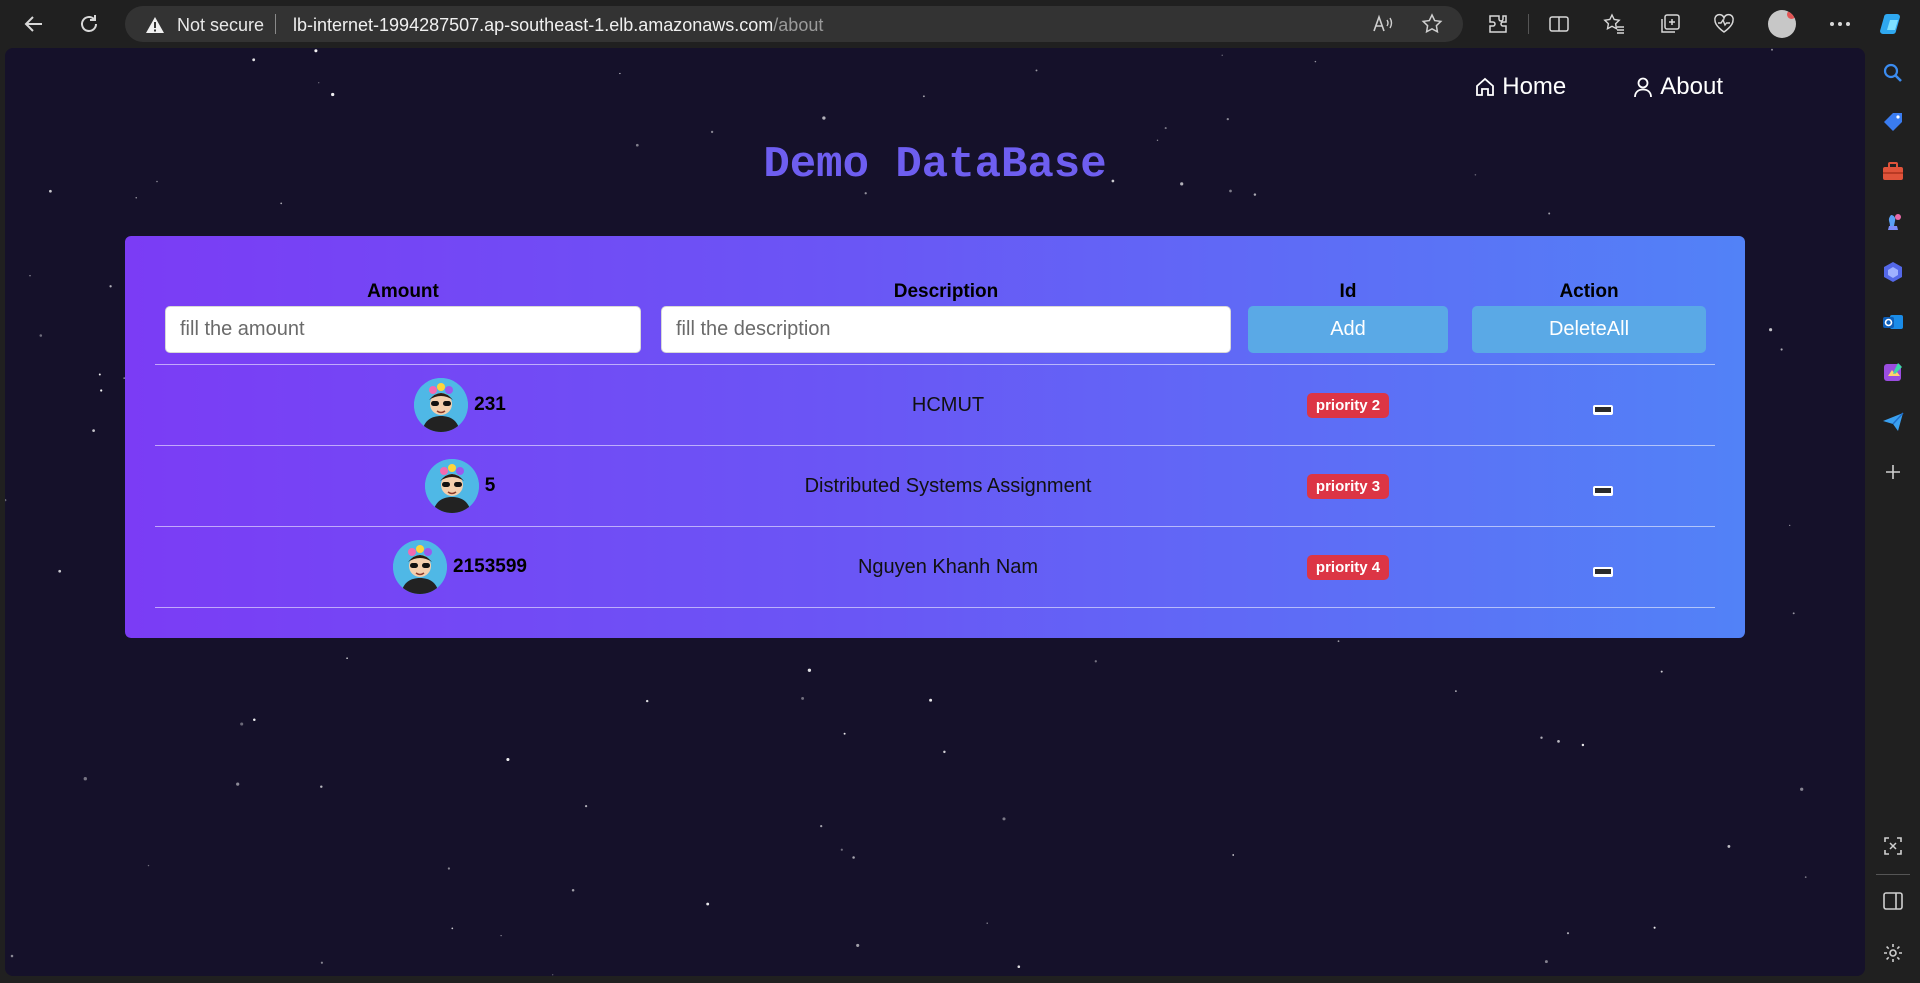 The width and height of the screenshot is (1920, 983). I want to click on priority-cell: priority 3, so click(1348, 486).